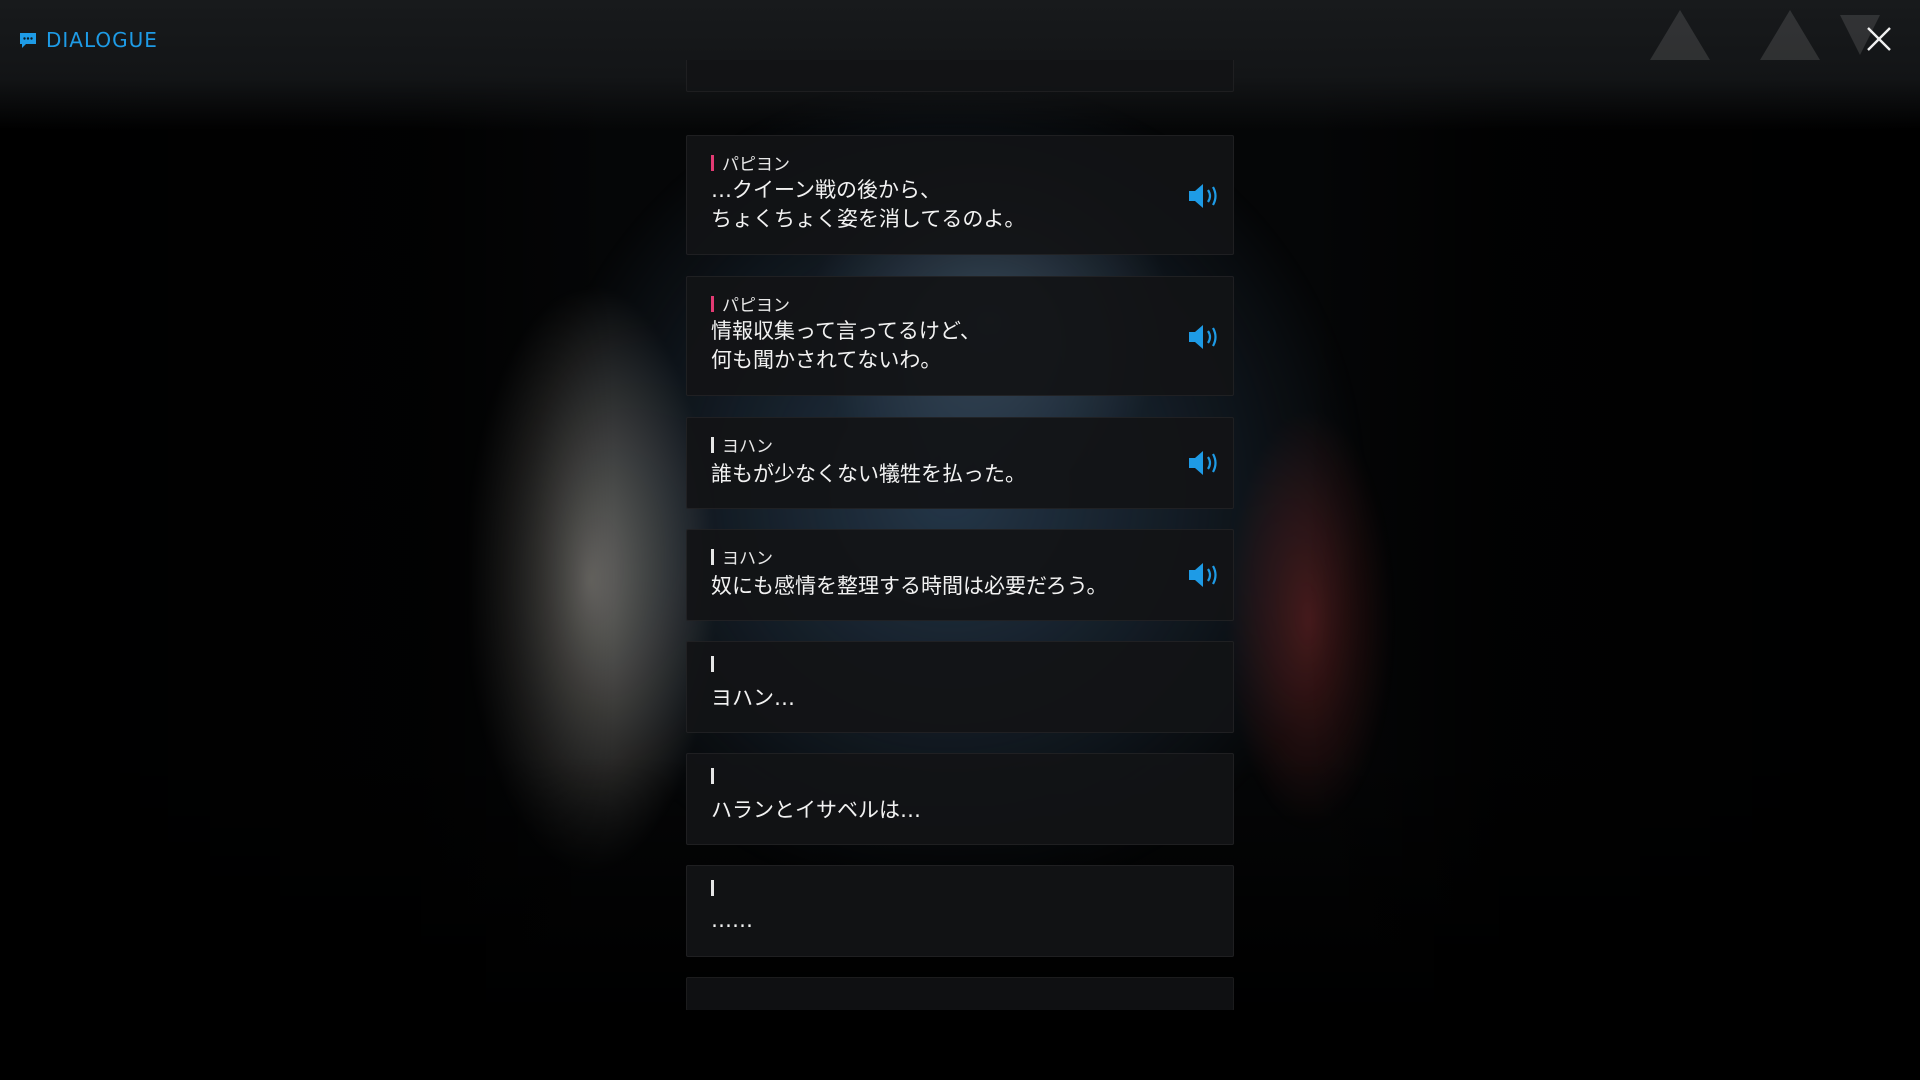  Describe the element at coordinates (868, 204) in the screenshot. I see `dialogue-text: …クイーン戦の後から、 ちょくちょく姿を消してるのよ。` at that location.